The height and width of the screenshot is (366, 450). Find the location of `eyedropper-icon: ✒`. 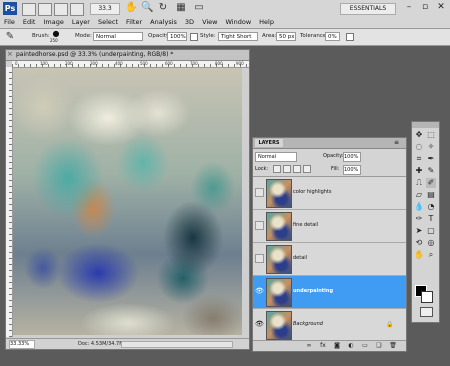

eyedropper-icon: ✒ is located at coordinates (431, 159).